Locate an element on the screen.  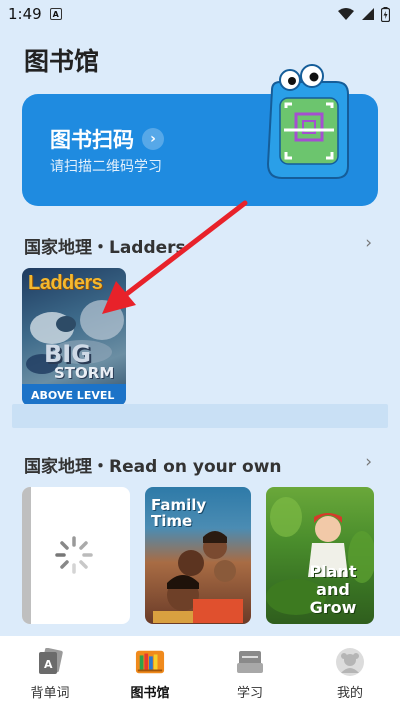
nav-item-profile: 我的 is located at coordinates (350, 673).